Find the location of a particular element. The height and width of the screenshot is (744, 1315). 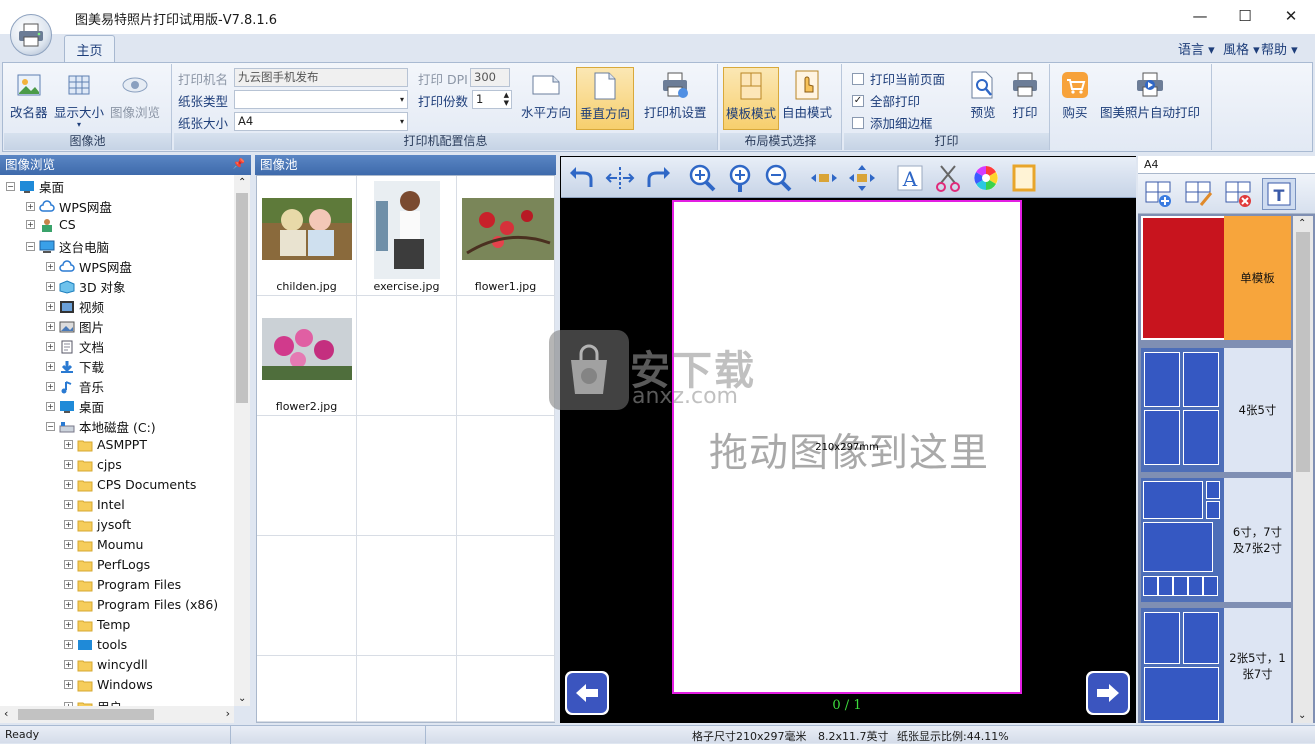

tree-vertical-scrollbar: ⌃ ⌄ is located at coordinates (242, 440).